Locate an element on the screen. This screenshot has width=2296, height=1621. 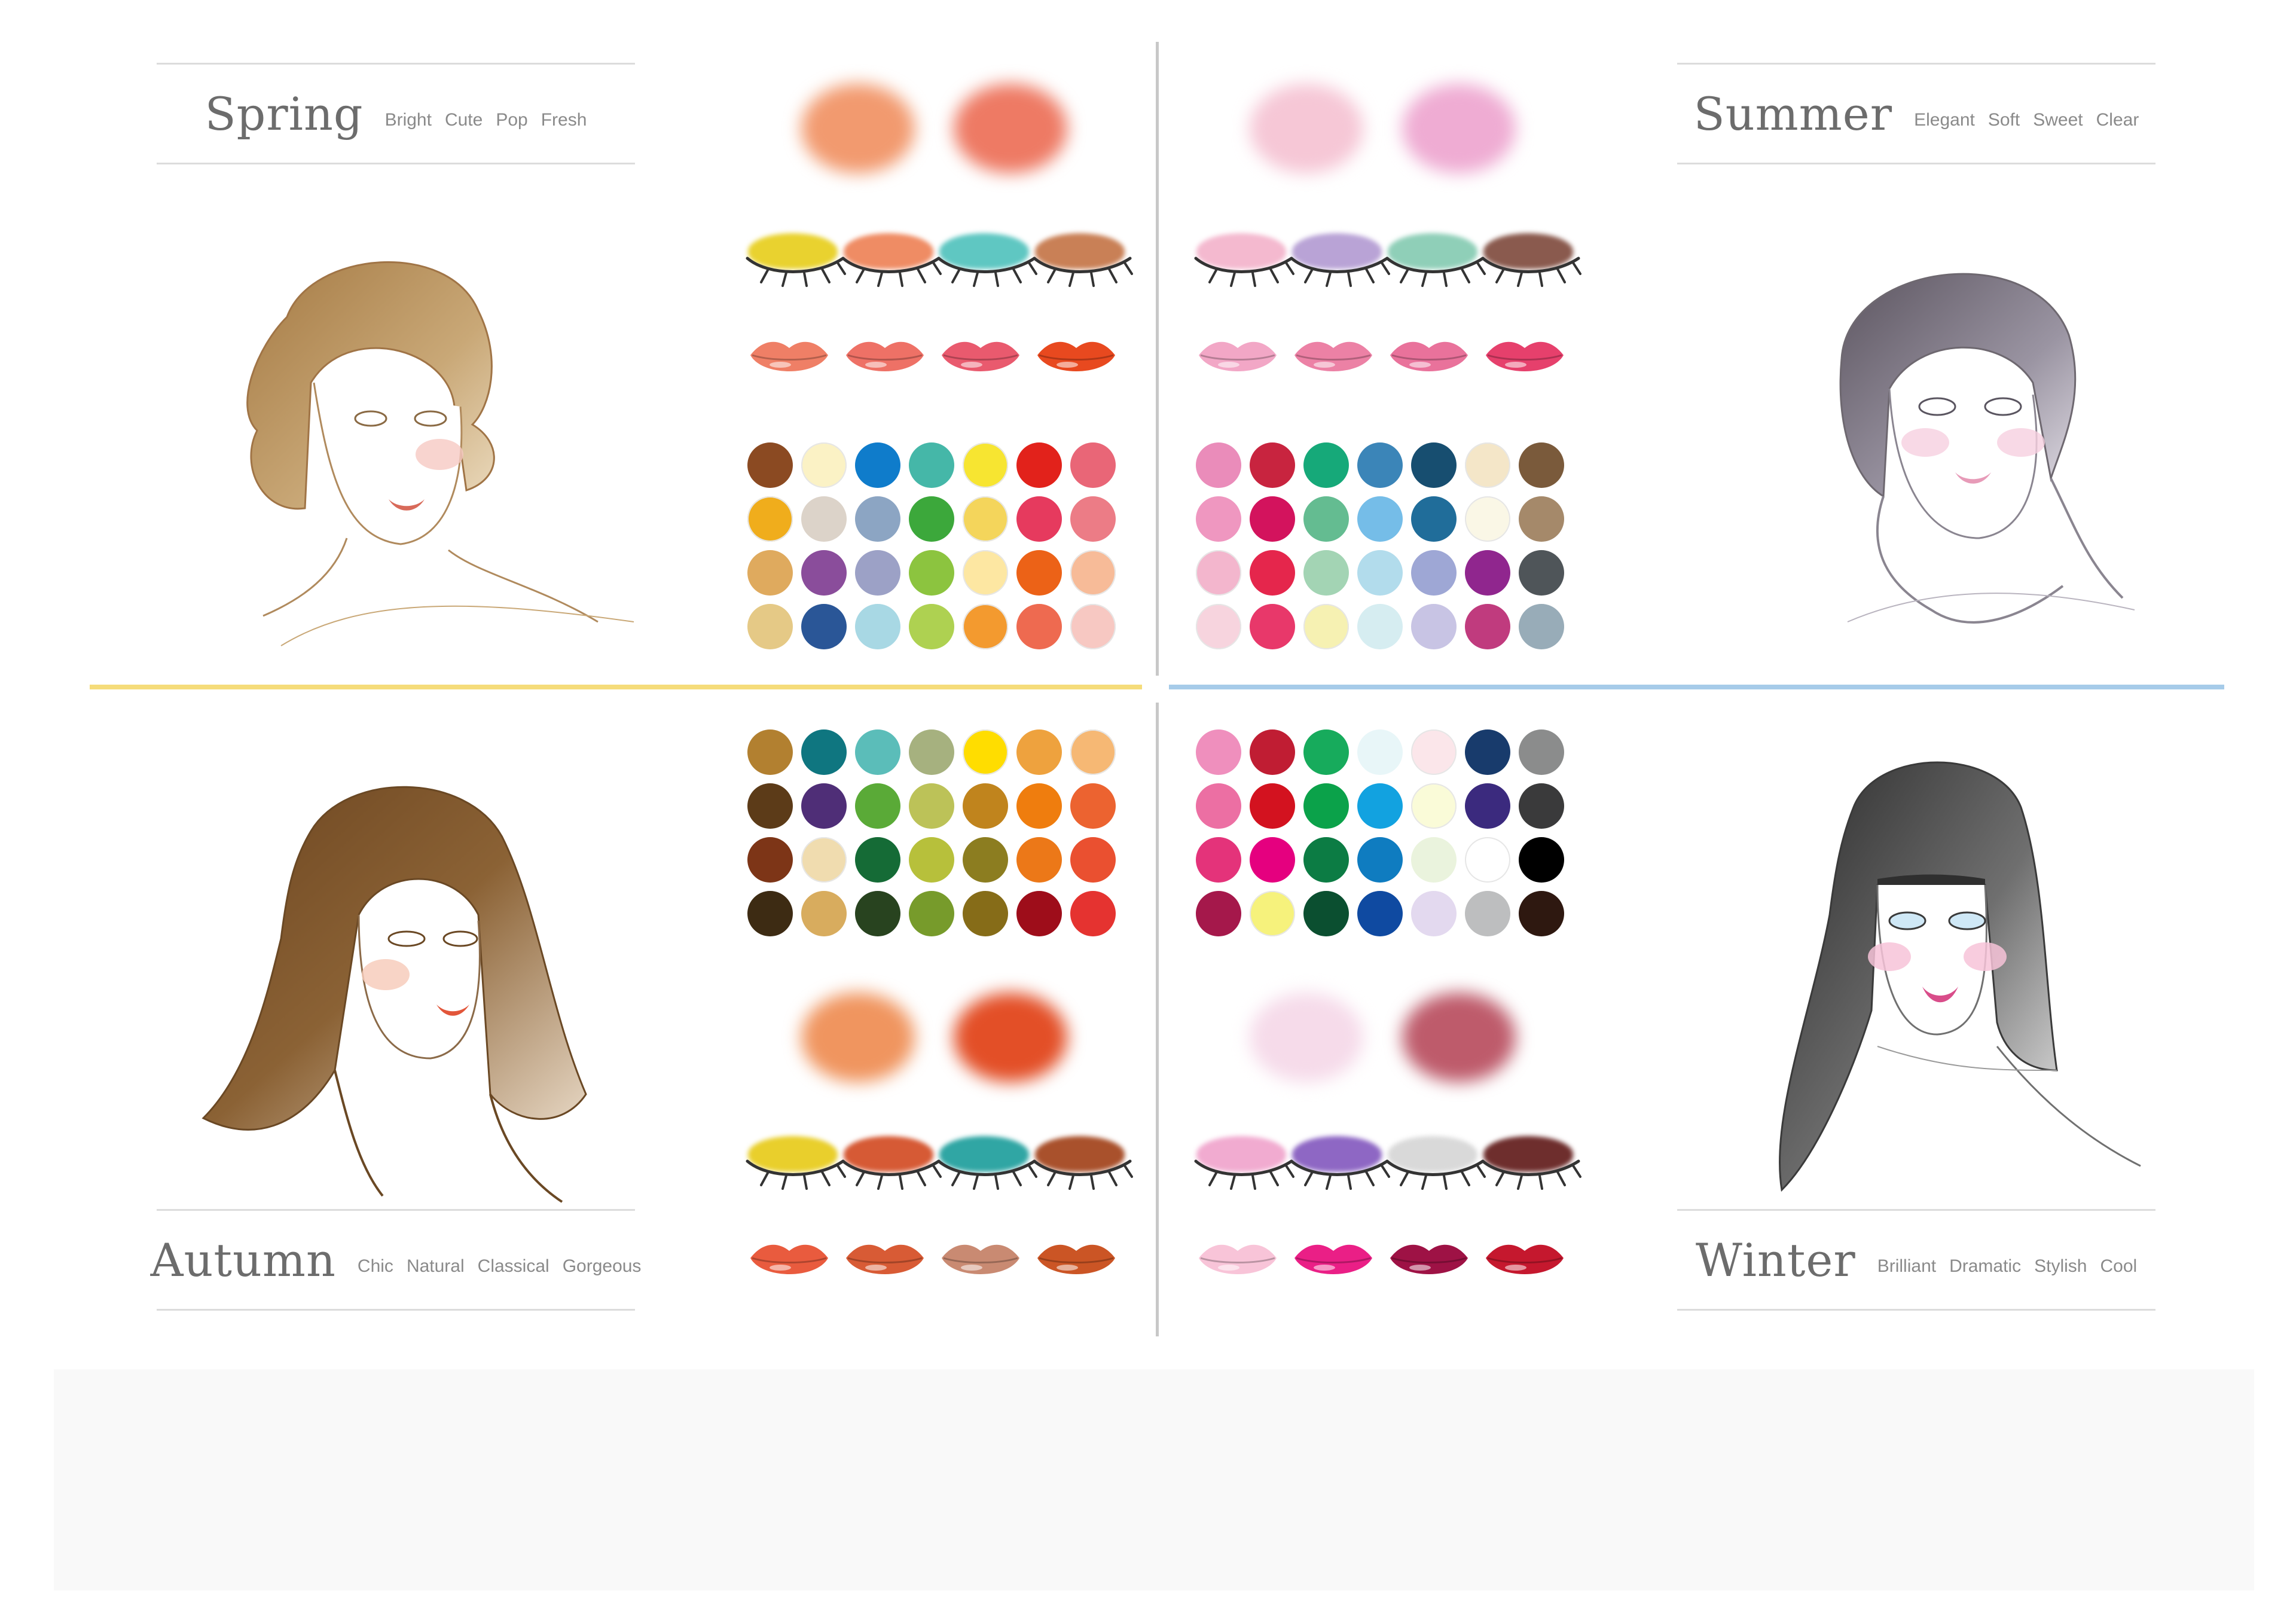
spring-eyeshadow-icon is located at coordinates (986, 260).